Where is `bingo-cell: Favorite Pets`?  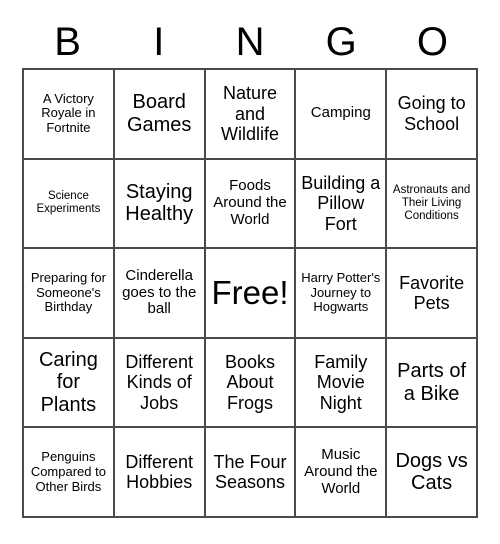
bingo-cell: Favorite Pets is located at coordinates (432, 294).